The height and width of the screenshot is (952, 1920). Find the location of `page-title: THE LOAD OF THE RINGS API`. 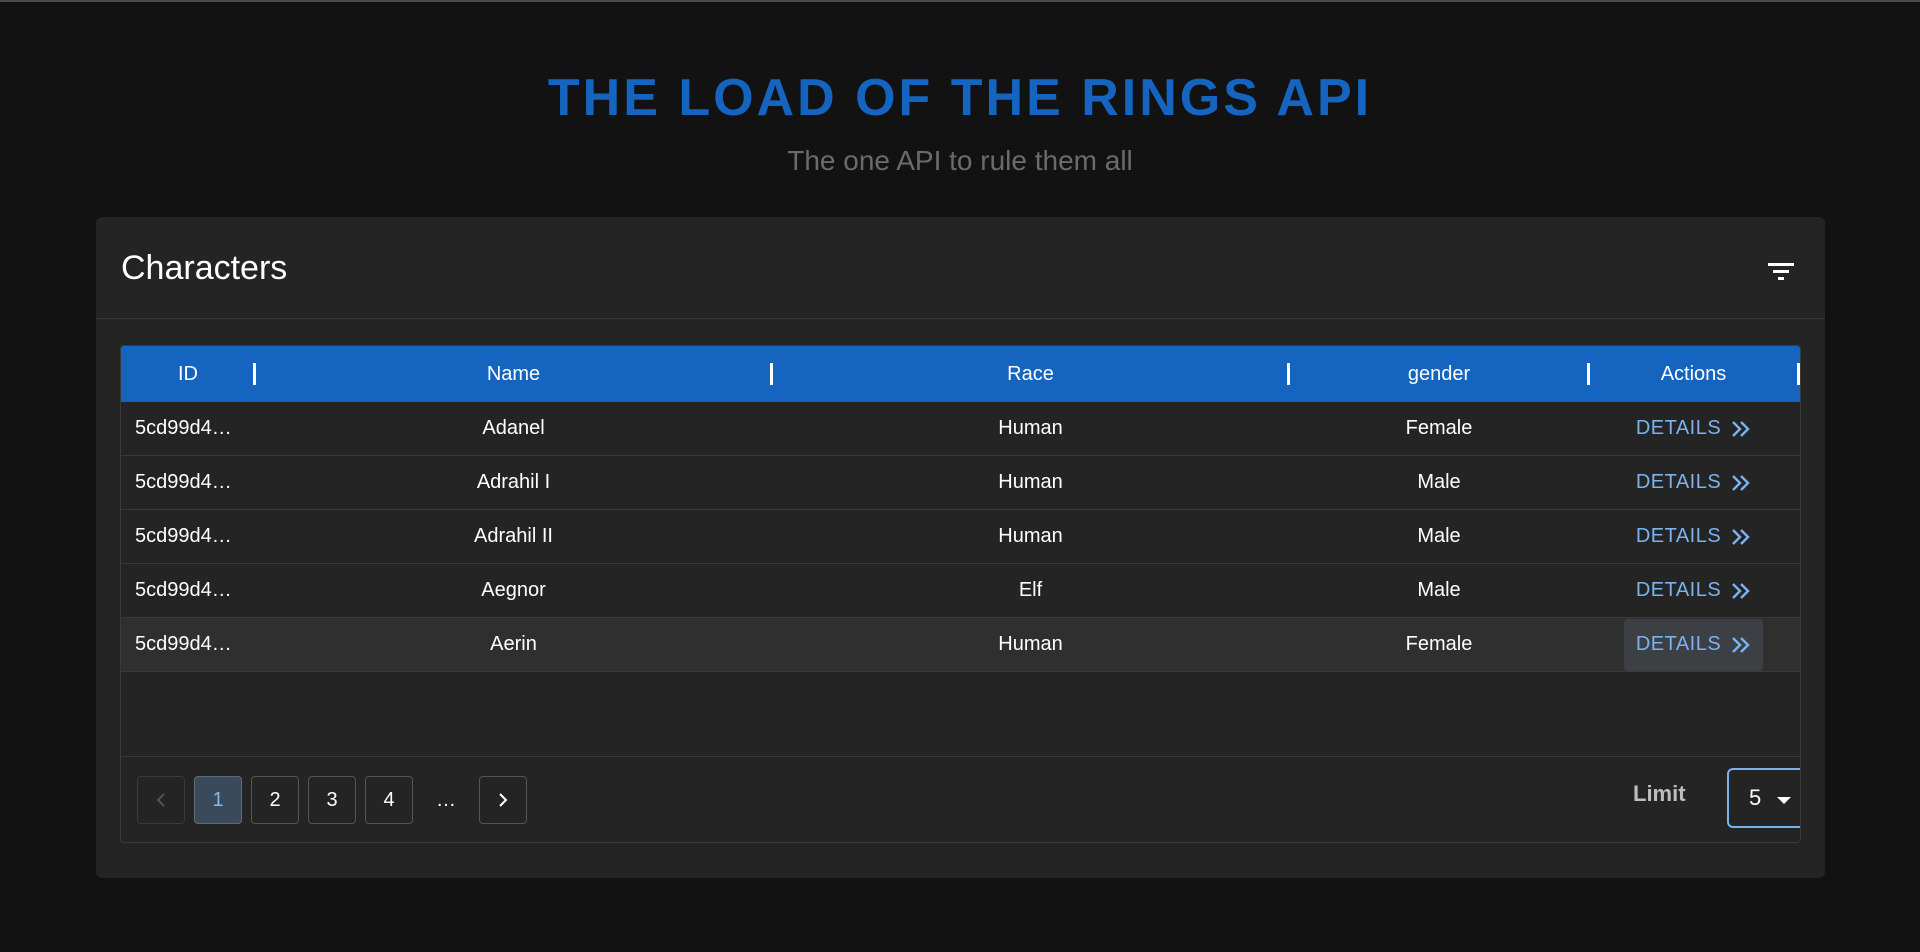

page-title: THE LOAD OF THE RINGS API is located at coordinates (960, 98).